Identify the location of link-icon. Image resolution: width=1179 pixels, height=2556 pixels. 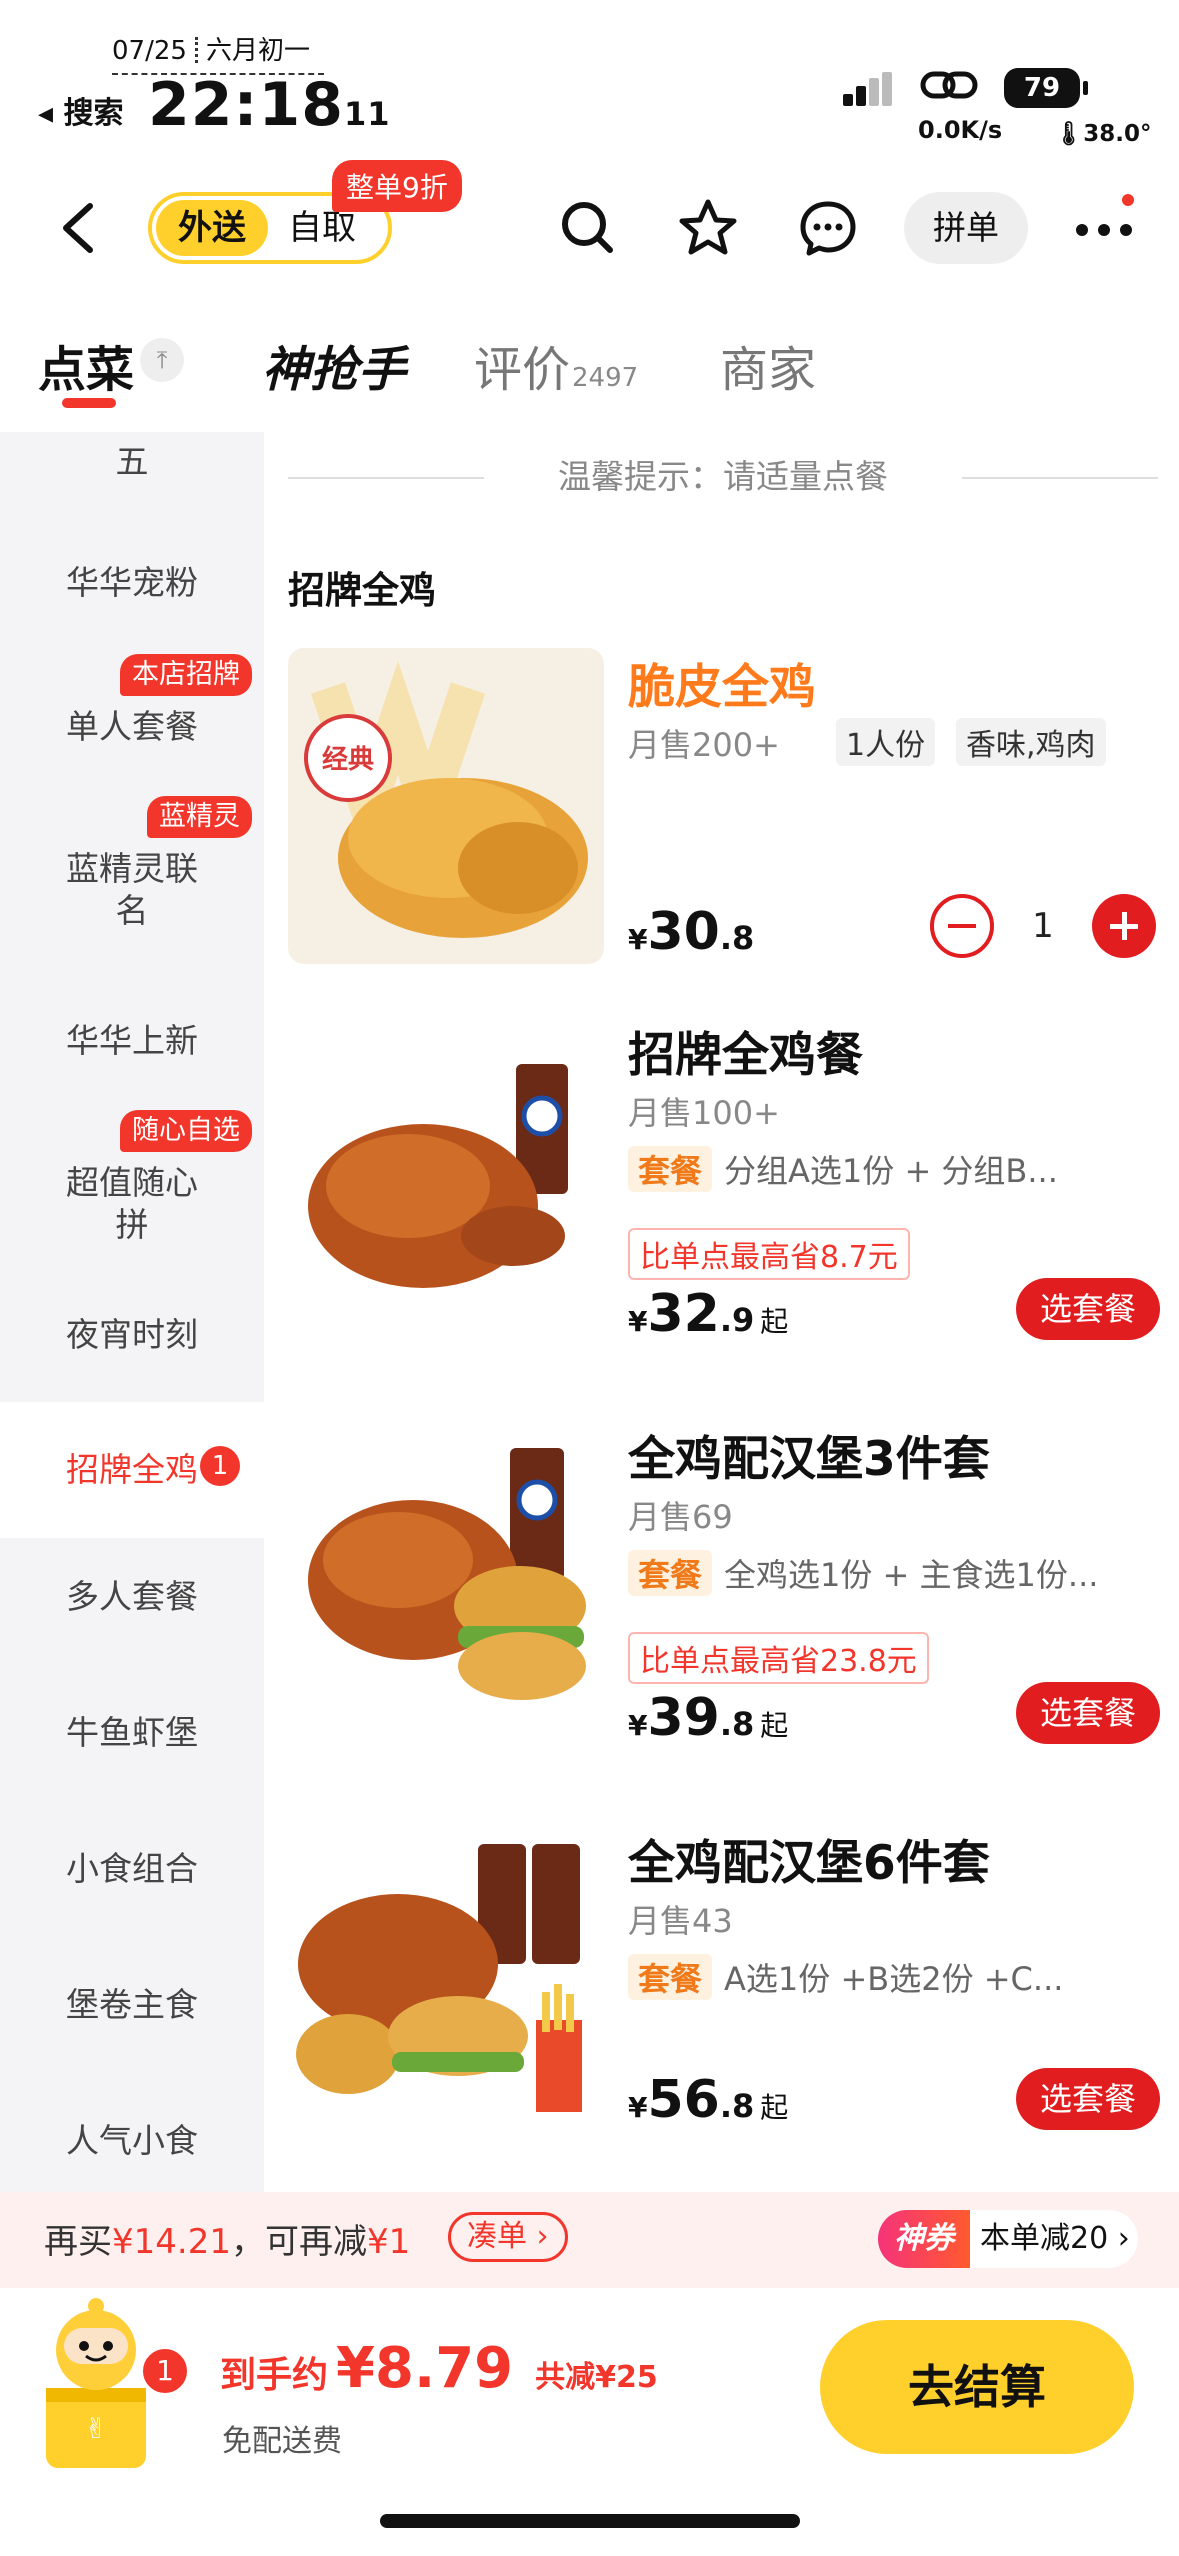
(949, 85).